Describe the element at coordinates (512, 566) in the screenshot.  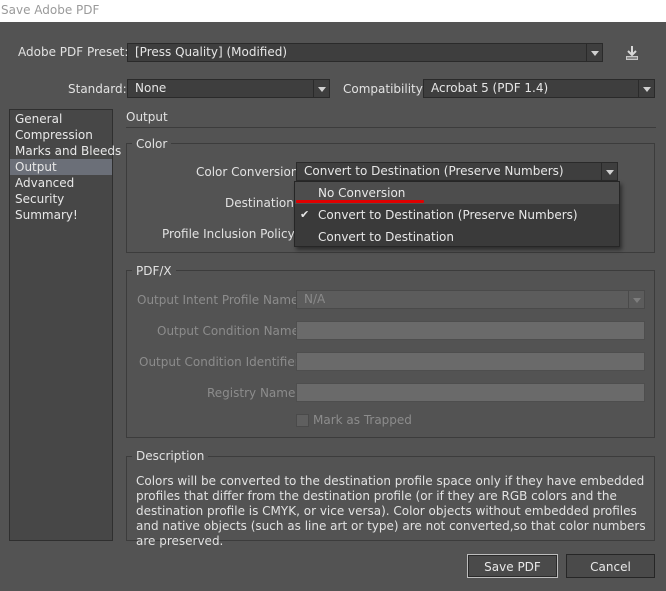
I see `save-pdf-button: Save PDF` at that location.